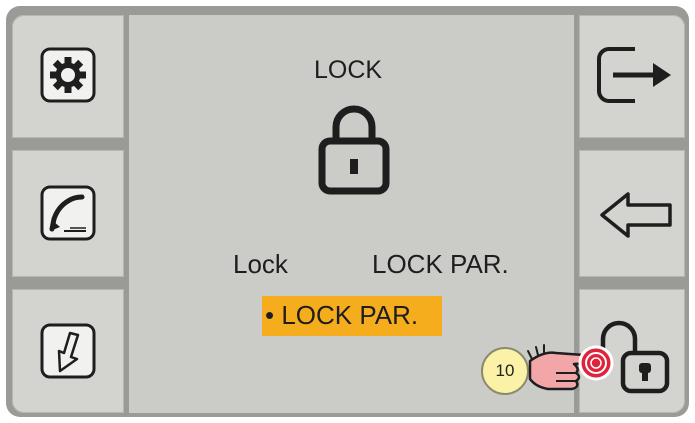 The height and width of the screenshot is (423, 695). I want to click on lock-icon, so click(354, 150).